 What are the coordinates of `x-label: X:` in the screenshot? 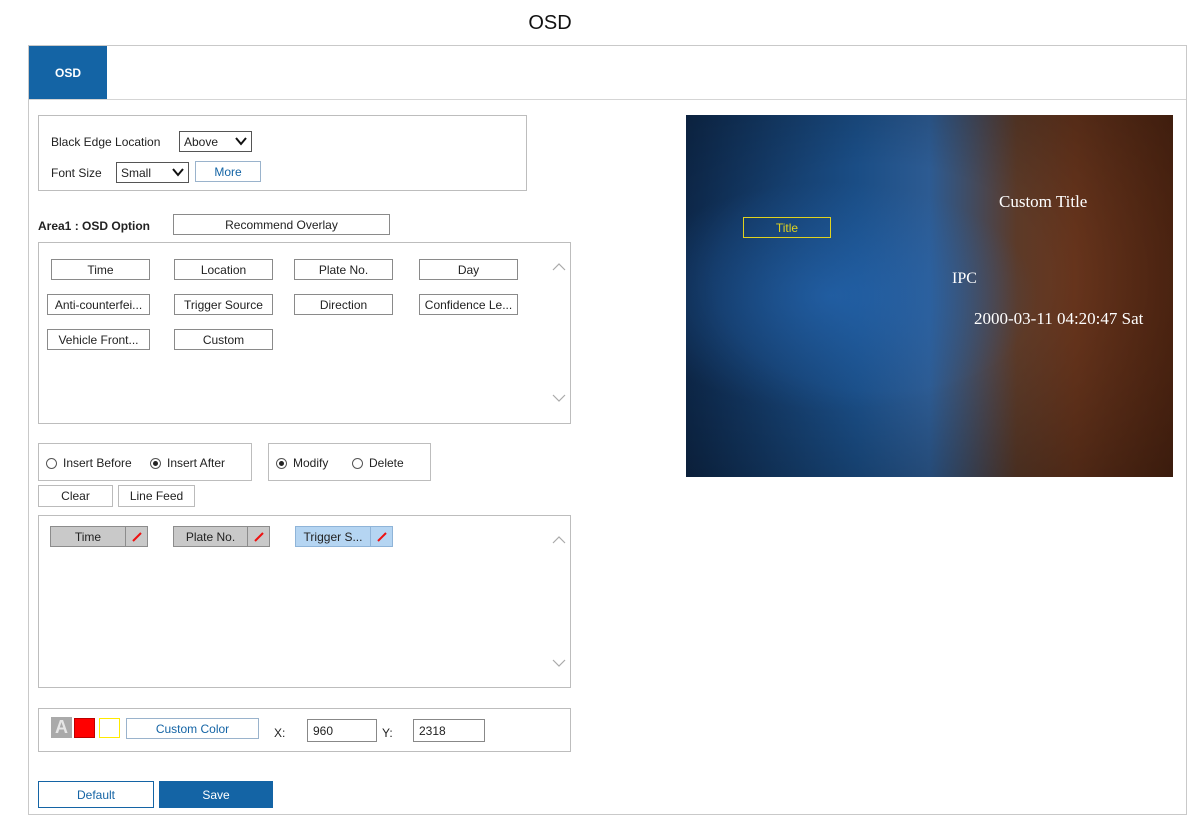 It's located at (280, 733).